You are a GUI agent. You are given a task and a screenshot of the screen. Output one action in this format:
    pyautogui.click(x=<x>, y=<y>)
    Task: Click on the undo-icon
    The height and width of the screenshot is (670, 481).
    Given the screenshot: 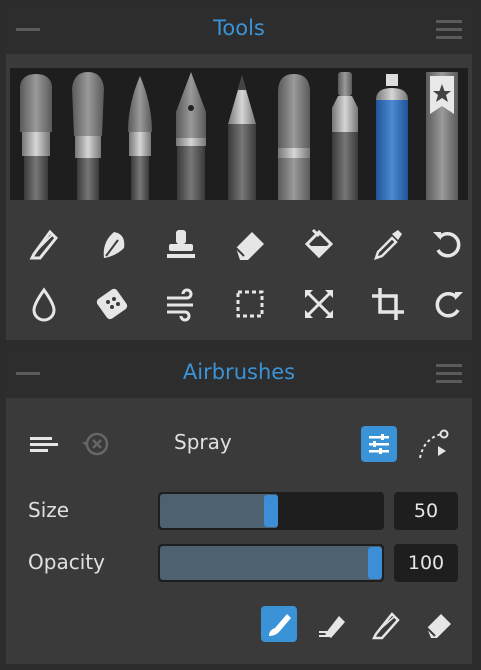 What is the action you would take?
    pyautogui.click(x=448, y=244)
    